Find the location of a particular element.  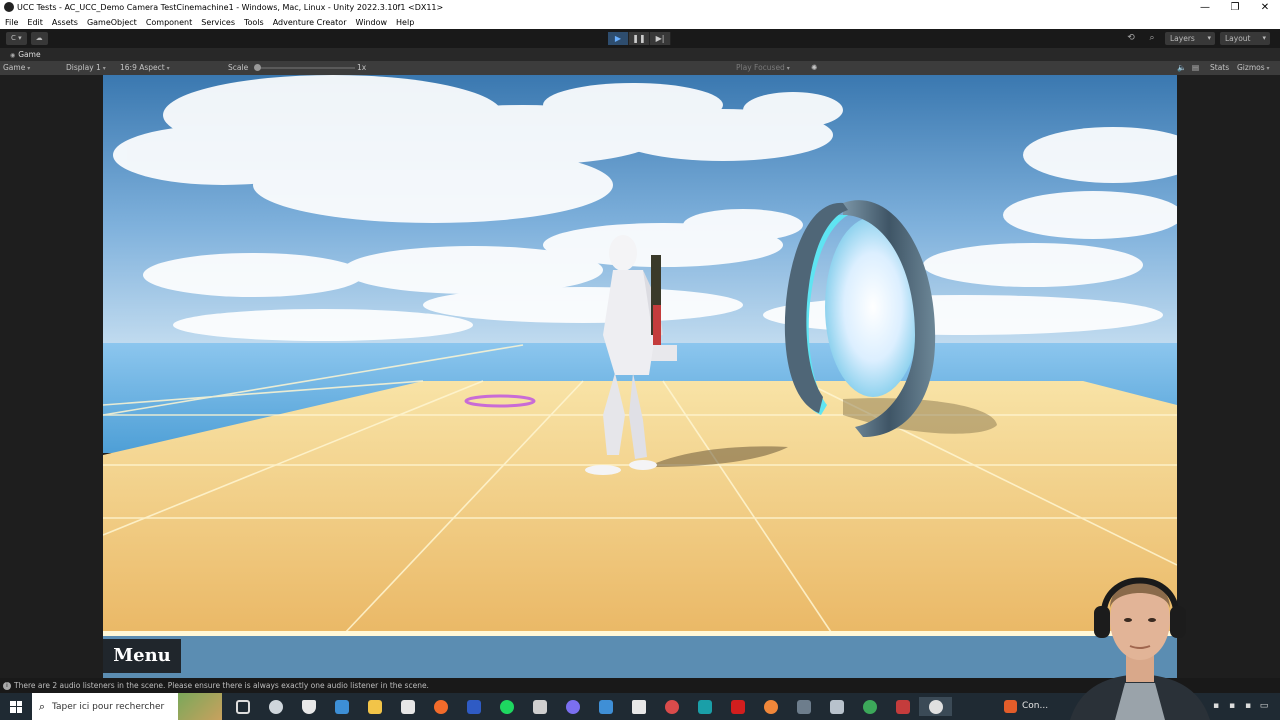

firefox-icon is located at coordinates (440, 706).